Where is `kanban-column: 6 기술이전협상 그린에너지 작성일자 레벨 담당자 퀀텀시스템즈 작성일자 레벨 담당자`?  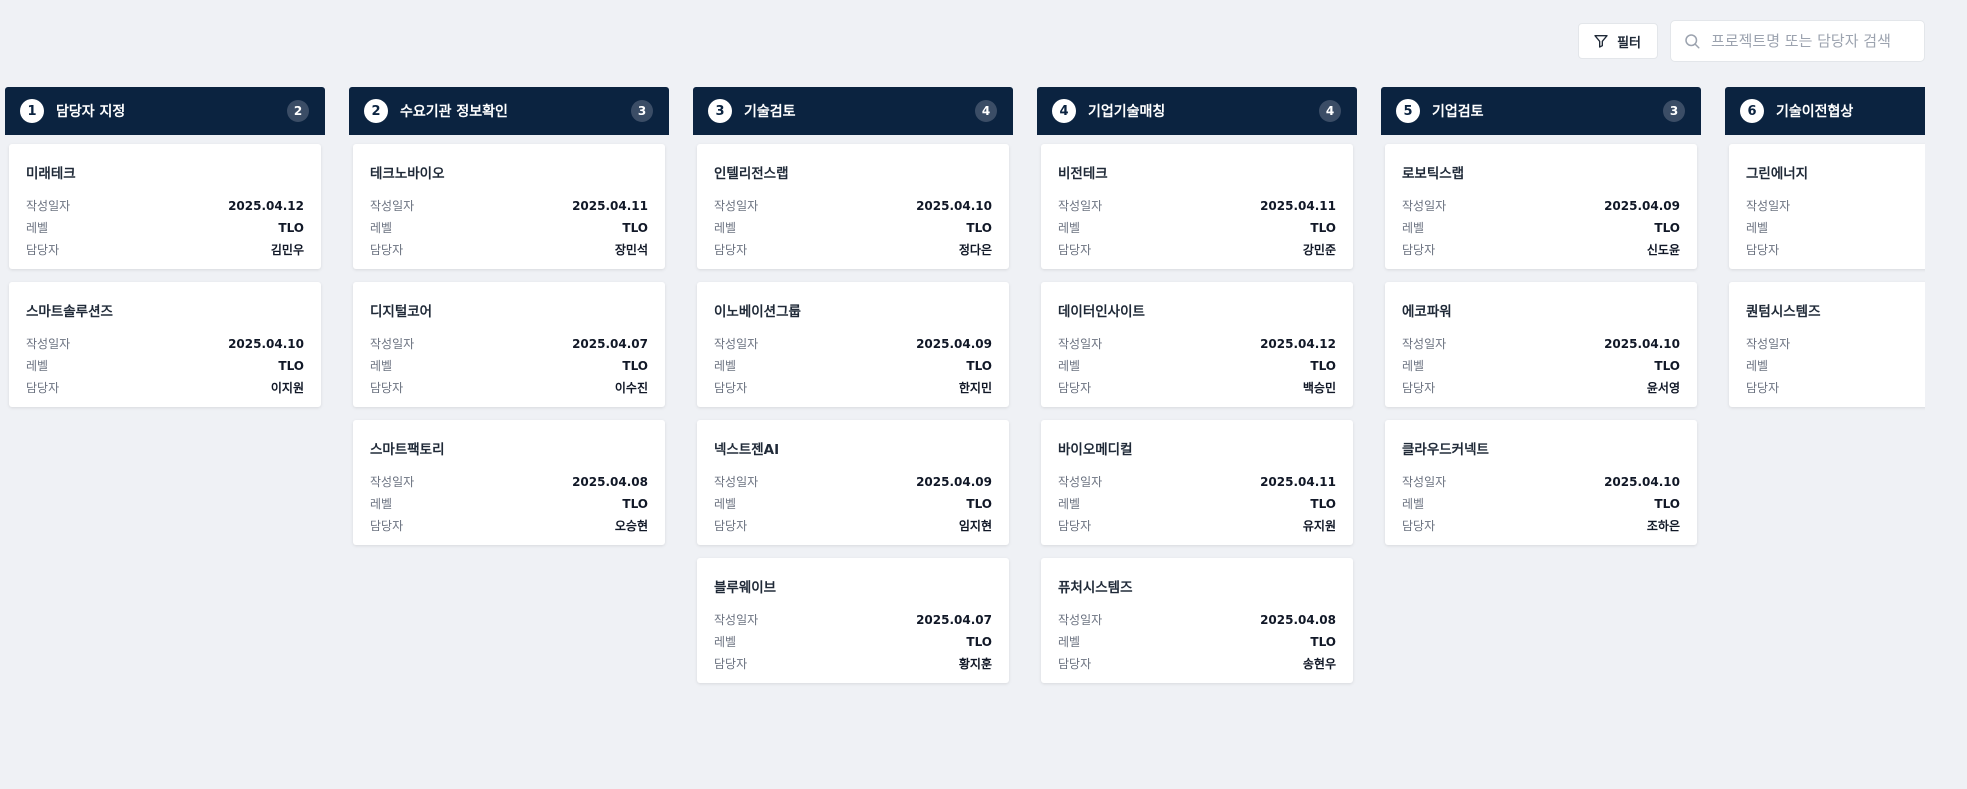
kanban-column: 6 기술이전협상 그린에너지 작성일자 레벨 담당자 퀀텀시스템즈 작성일자 레벨 담당자 is located at coordinates (1825, 385).